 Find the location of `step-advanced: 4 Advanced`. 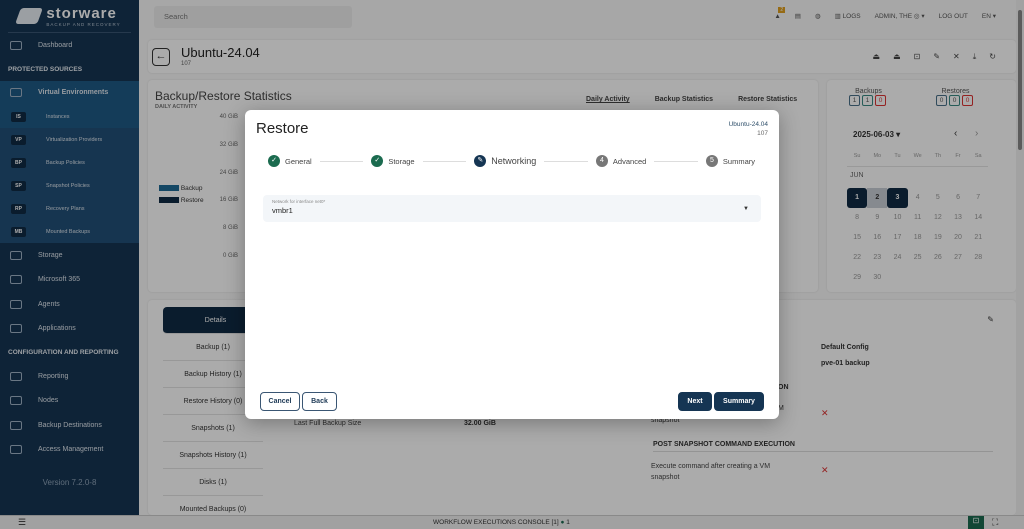

step-advanced: 4 Advanced is located at coordinates (620, 161).